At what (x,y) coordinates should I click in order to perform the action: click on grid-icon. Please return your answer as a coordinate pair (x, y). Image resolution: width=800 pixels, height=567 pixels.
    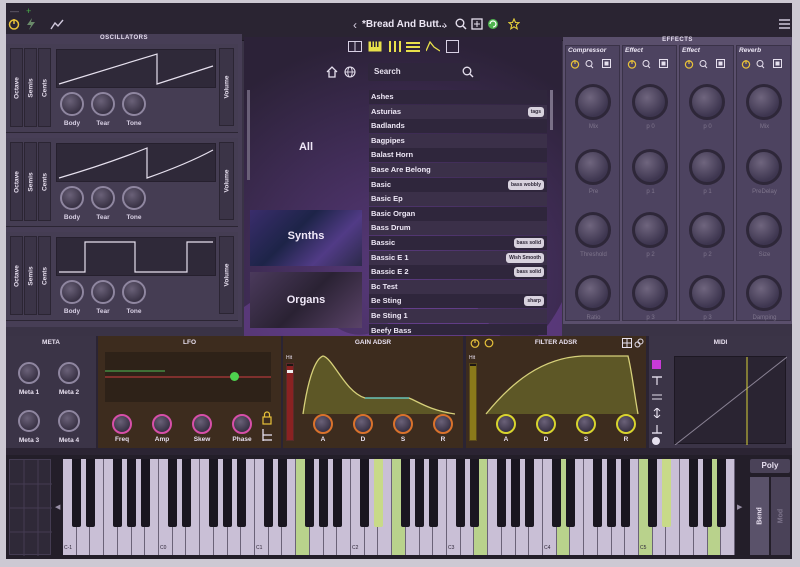
    Looking at the image, I should click on (627, 343).